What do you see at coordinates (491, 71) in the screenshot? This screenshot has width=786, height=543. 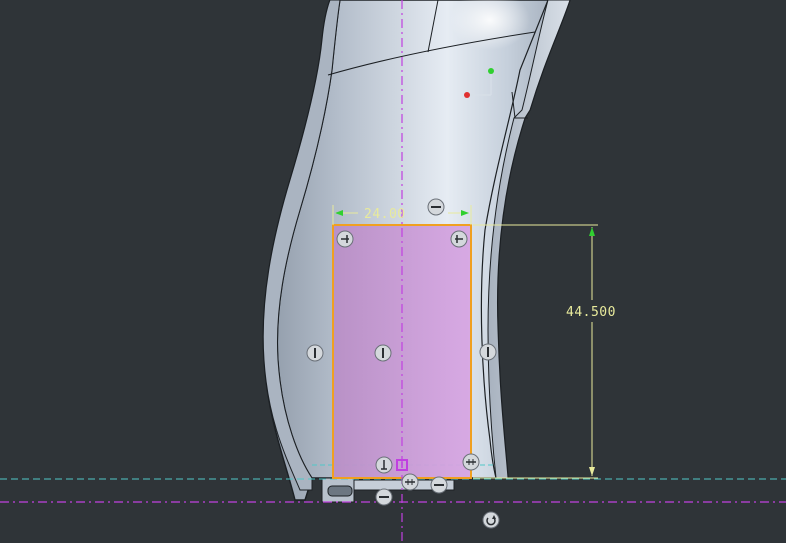 I see `triad-y-tip` at bounding box center [491, 71].